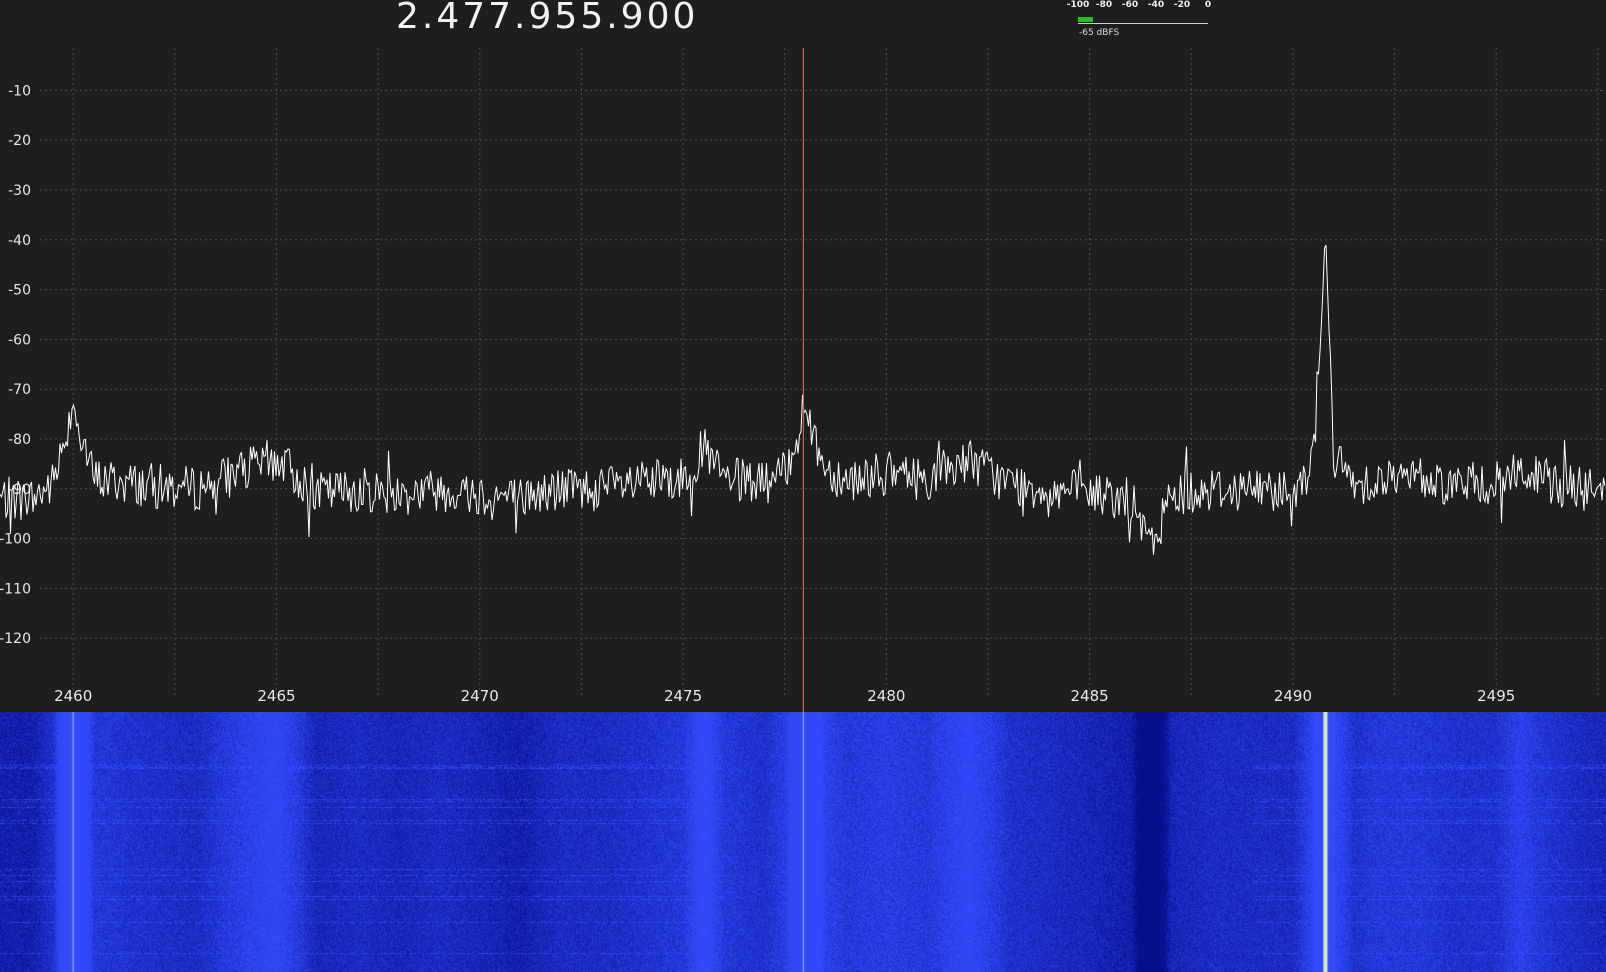 This screenshot has width=1606, height=972. Describe the element at coordinates (19, 241) in the screenshot. I see `y-tick-label: -40` at that location.